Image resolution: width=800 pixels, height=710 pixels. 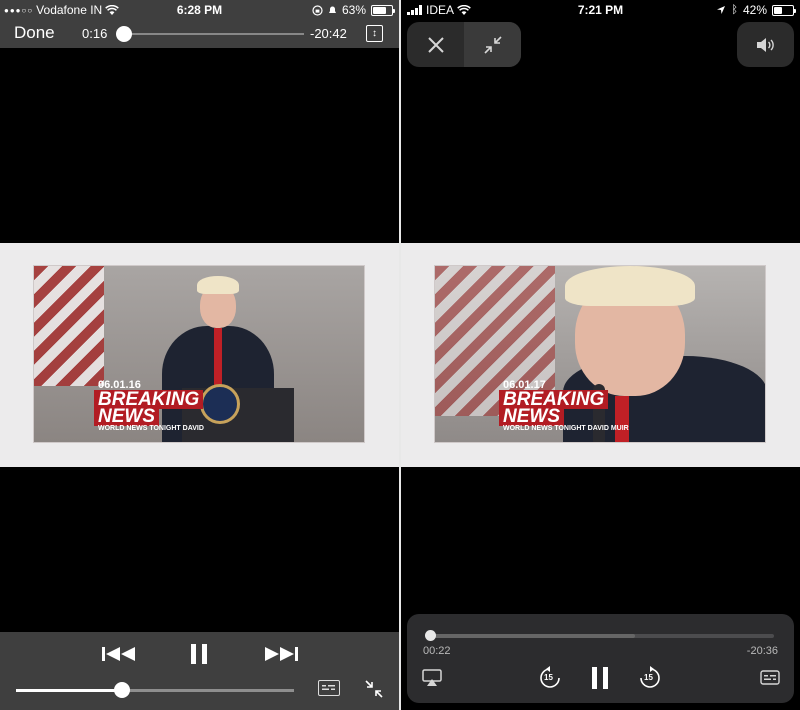 I want to click on signal-dots-icon: ●●●○○, so click(x=19, y=10).